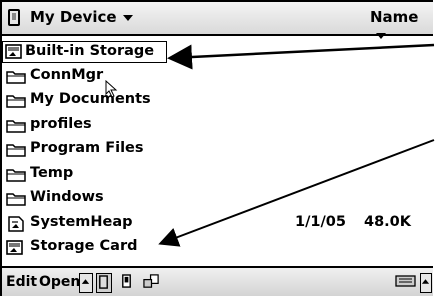  I want to click on list-item-windows: Windows, so click(217, 199).